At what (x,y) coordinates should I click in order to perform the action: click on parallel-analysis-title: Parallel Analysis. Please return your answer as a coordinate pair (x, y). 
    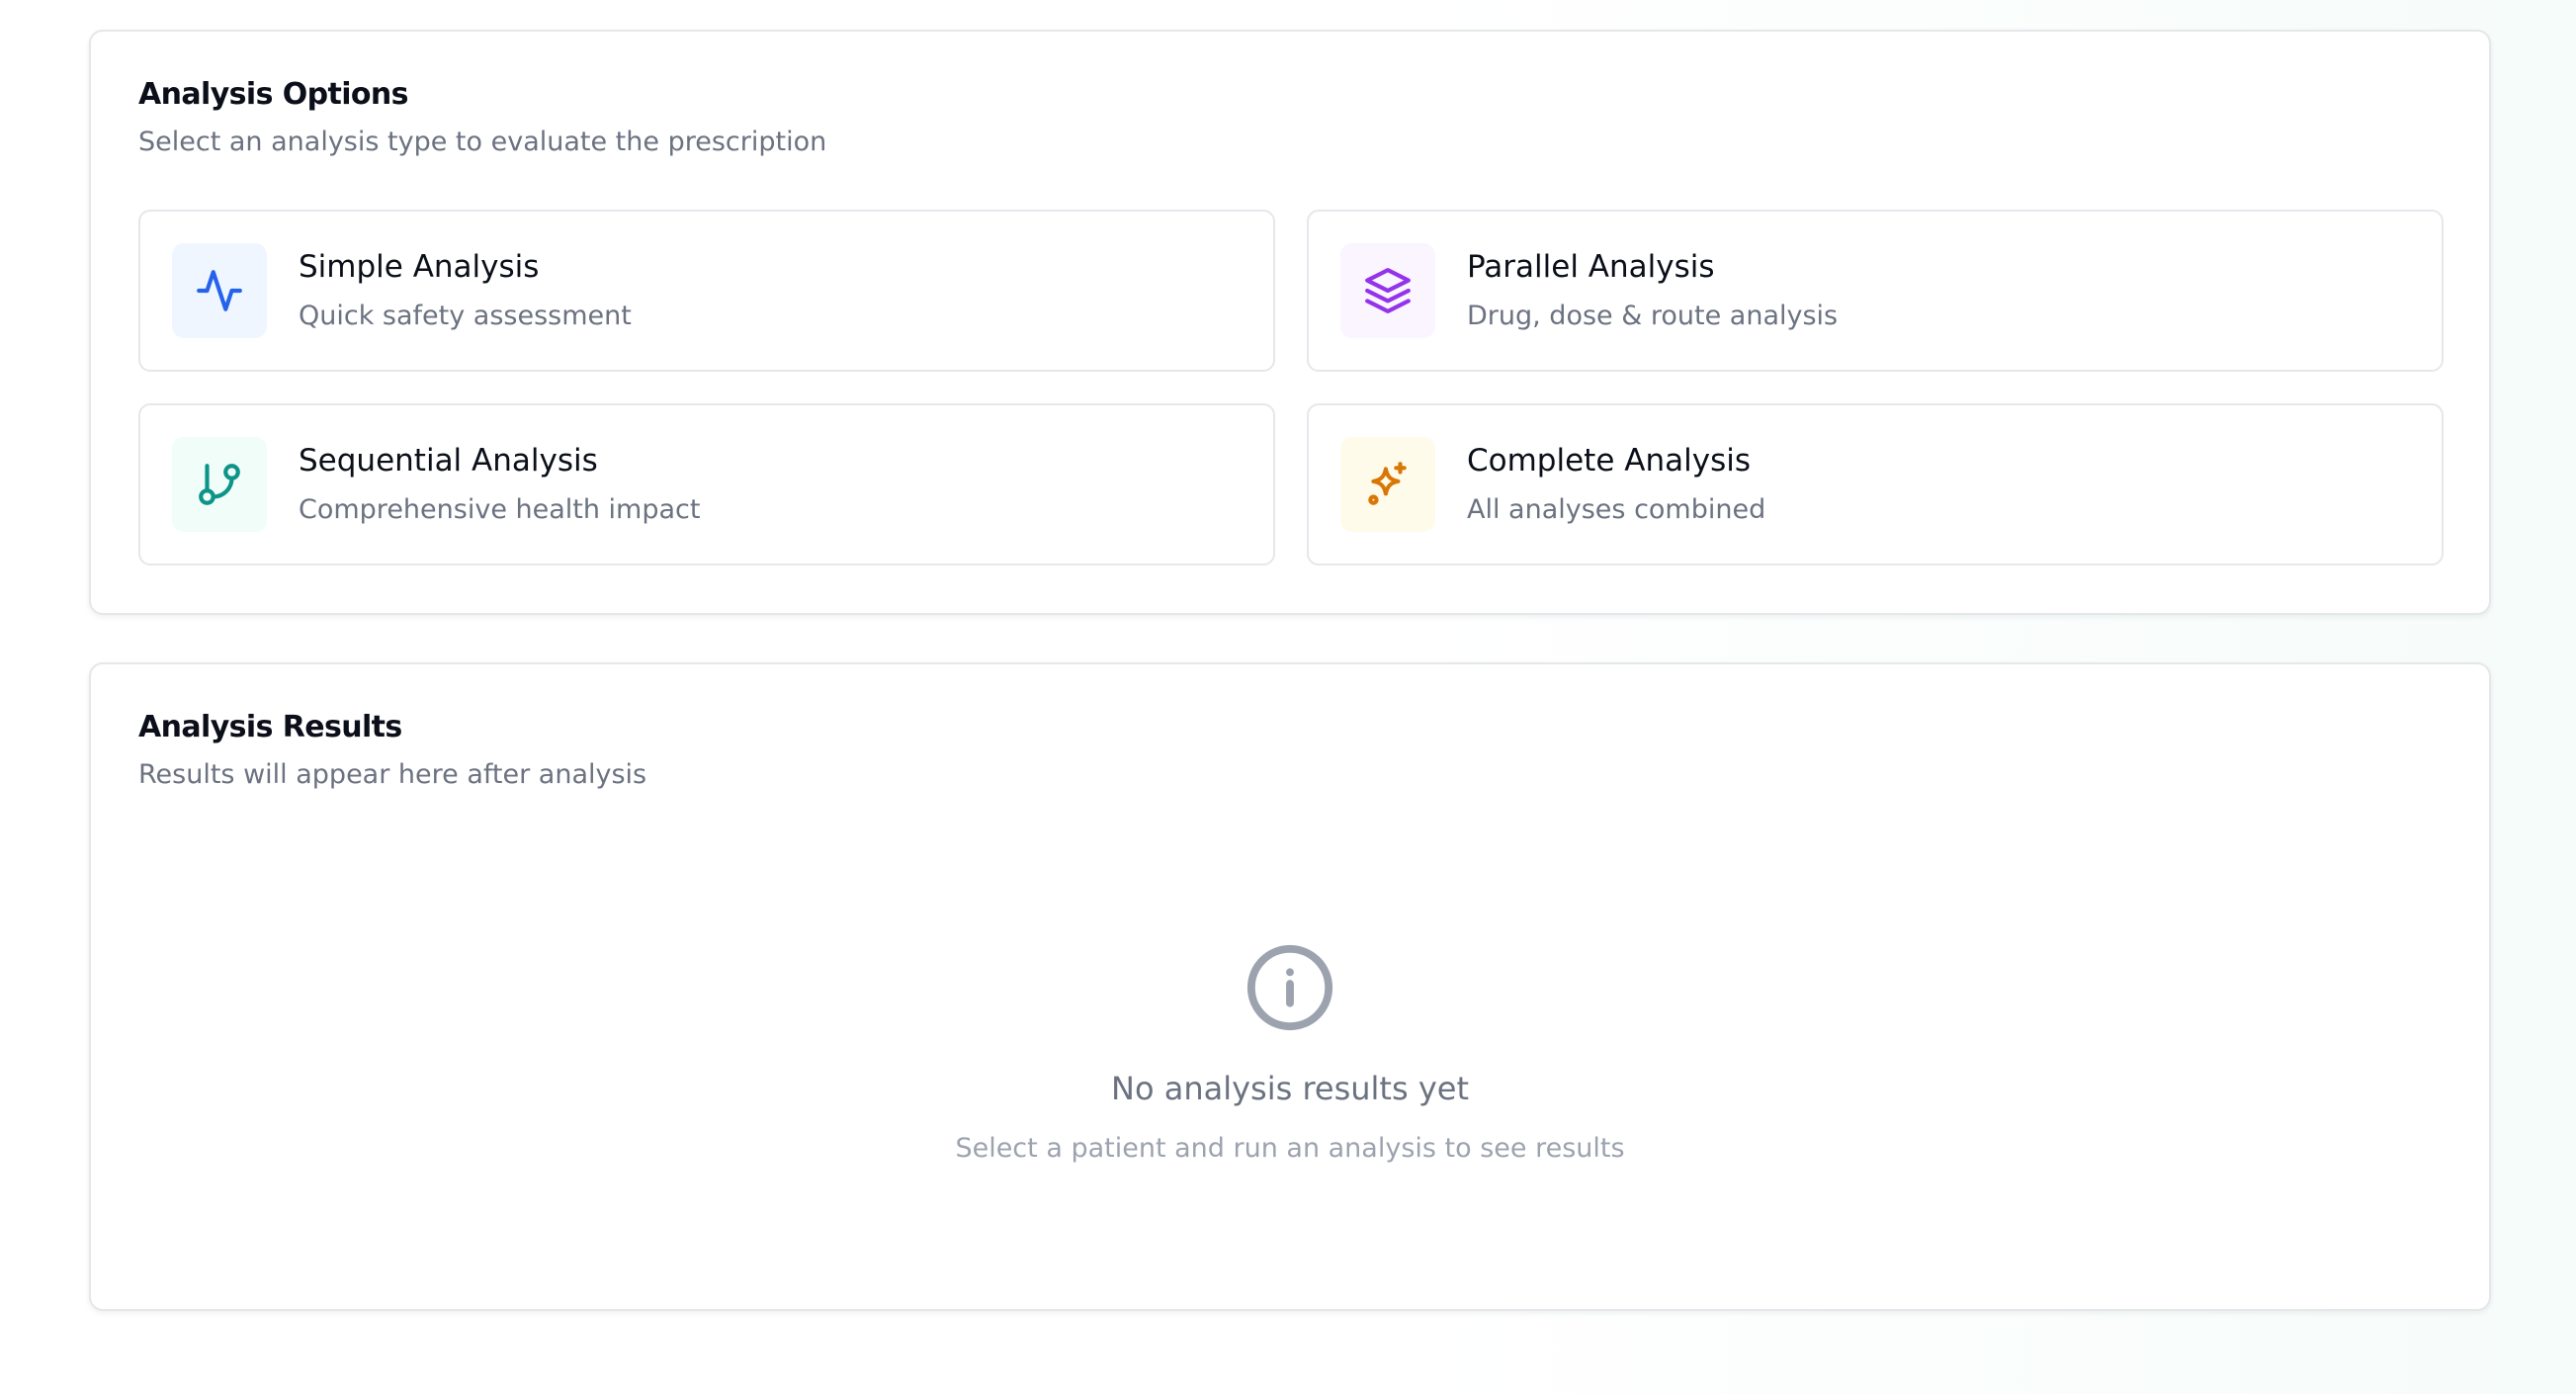
    Looking at the image, I should click on (1591, 267).